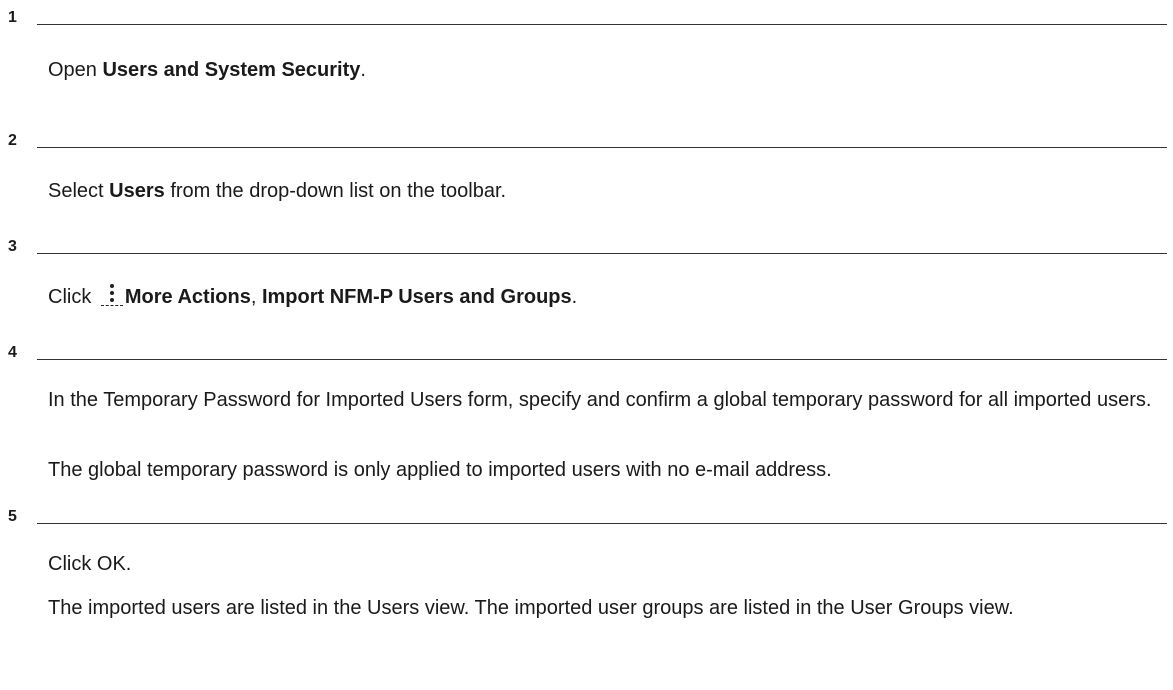 Image resolution: width=1173 pixels, height=690 pixels. What do you see at coordinates (111, 294) in the screenshot?
I see `more-actions-kebab-icon` at bounding box center [111, 294].